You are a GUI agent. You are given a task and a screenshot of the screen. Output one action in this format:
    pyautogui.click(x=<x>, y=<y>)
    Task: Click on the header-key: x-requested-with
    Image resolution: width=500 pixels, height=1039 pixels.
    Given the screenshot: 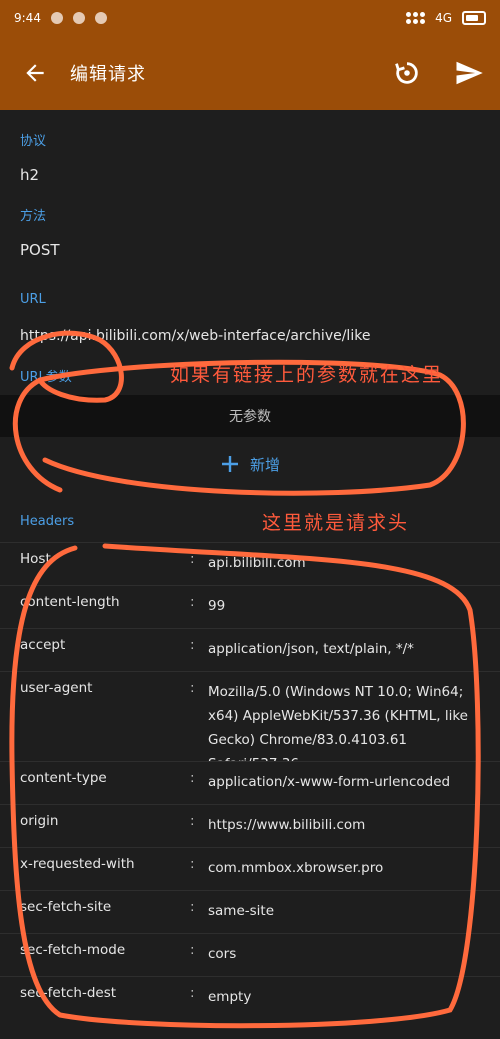 What is the action you would take?
    pyautogui.click(x=77, y=864)
    